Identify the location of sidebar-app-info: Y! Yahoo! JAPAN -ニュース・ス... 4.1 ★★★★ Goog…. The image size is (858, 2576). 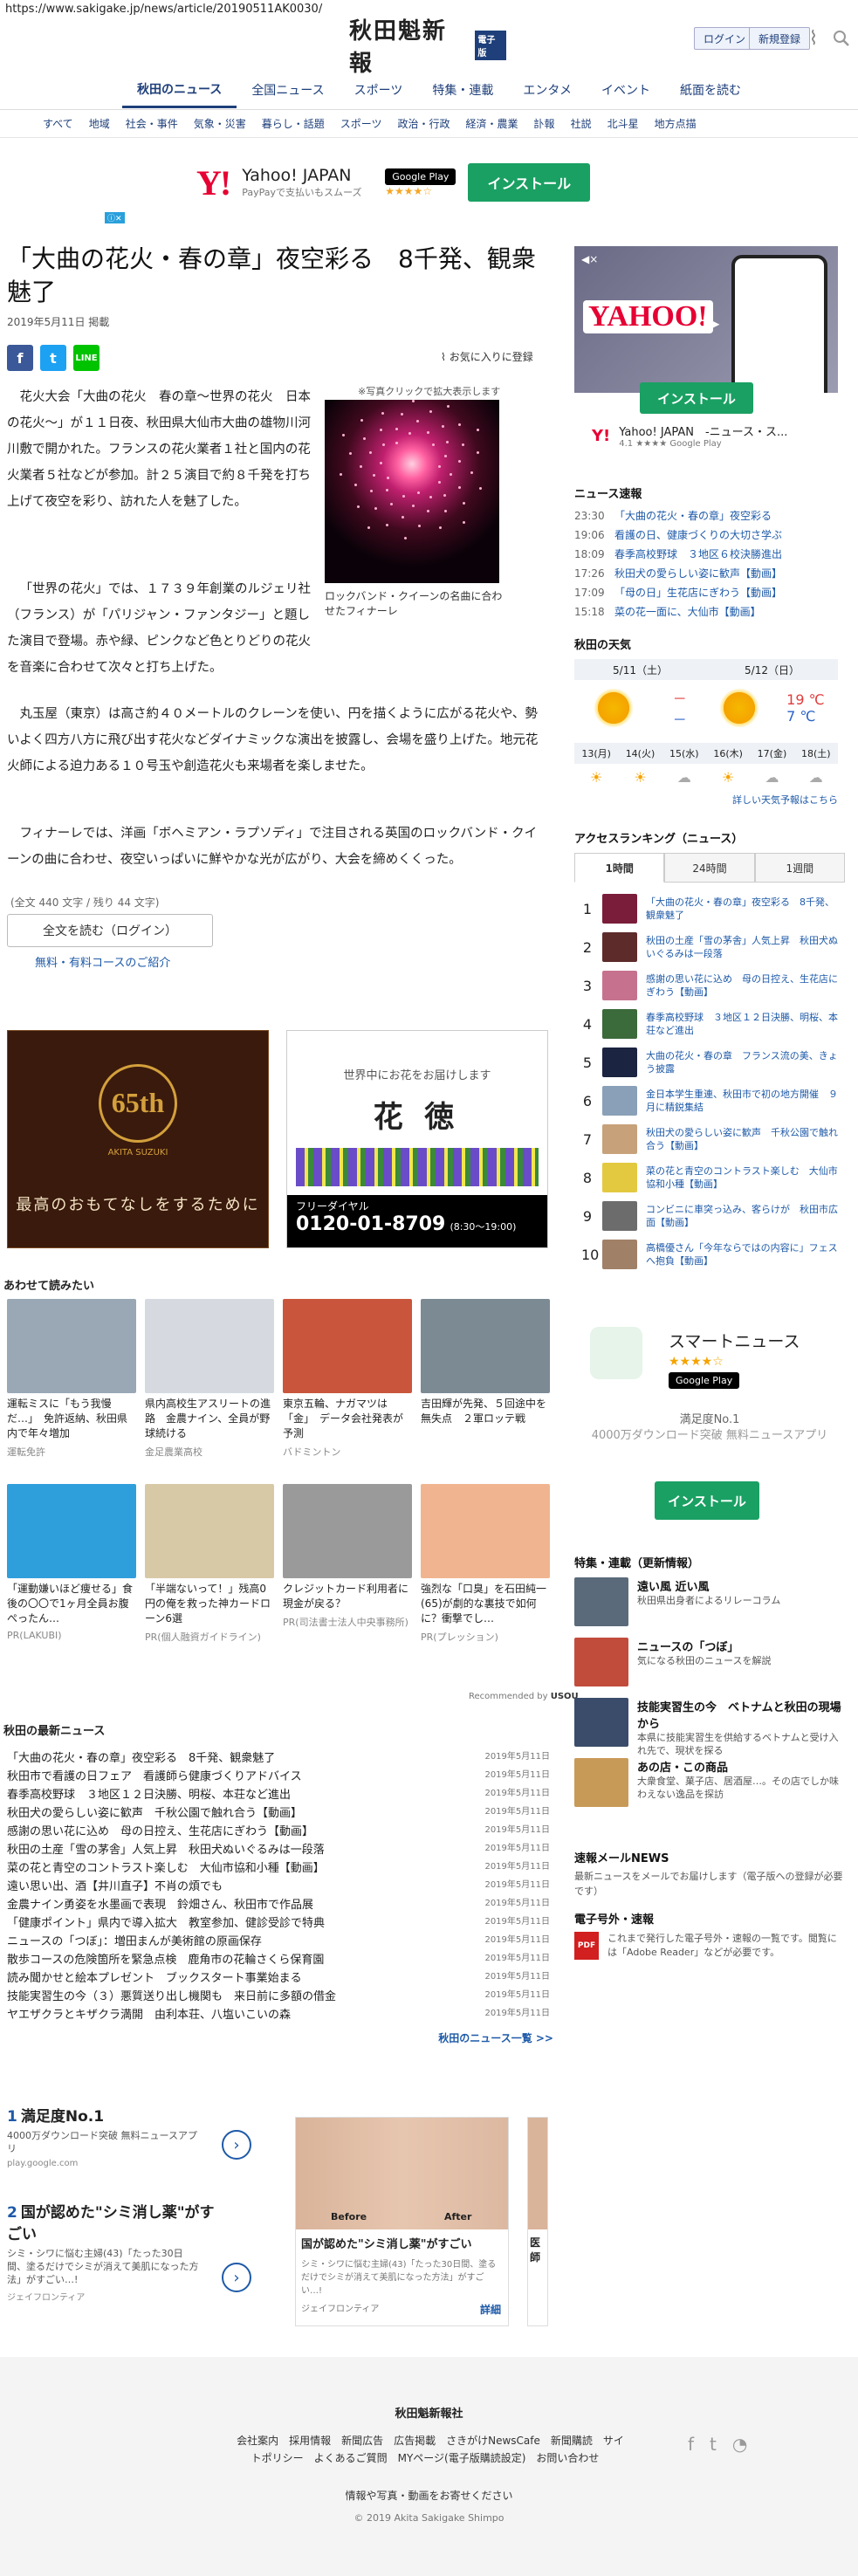
(718, 436).